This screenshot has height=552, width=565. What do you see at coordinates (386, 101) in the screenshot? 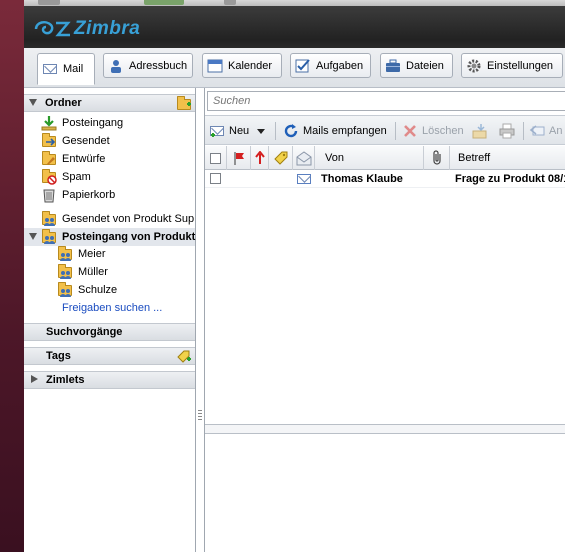
I see `search-input` at bounding box center [386, 101].